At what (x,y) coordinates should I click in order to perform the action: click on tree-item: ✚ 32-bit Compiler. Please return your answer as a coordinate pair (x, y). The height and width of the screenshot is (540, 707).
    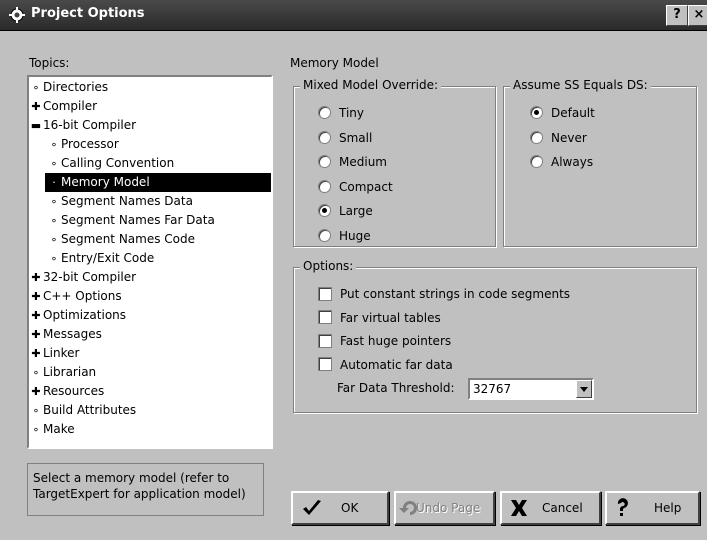
    Looking at the image, I should click on (82, 277).